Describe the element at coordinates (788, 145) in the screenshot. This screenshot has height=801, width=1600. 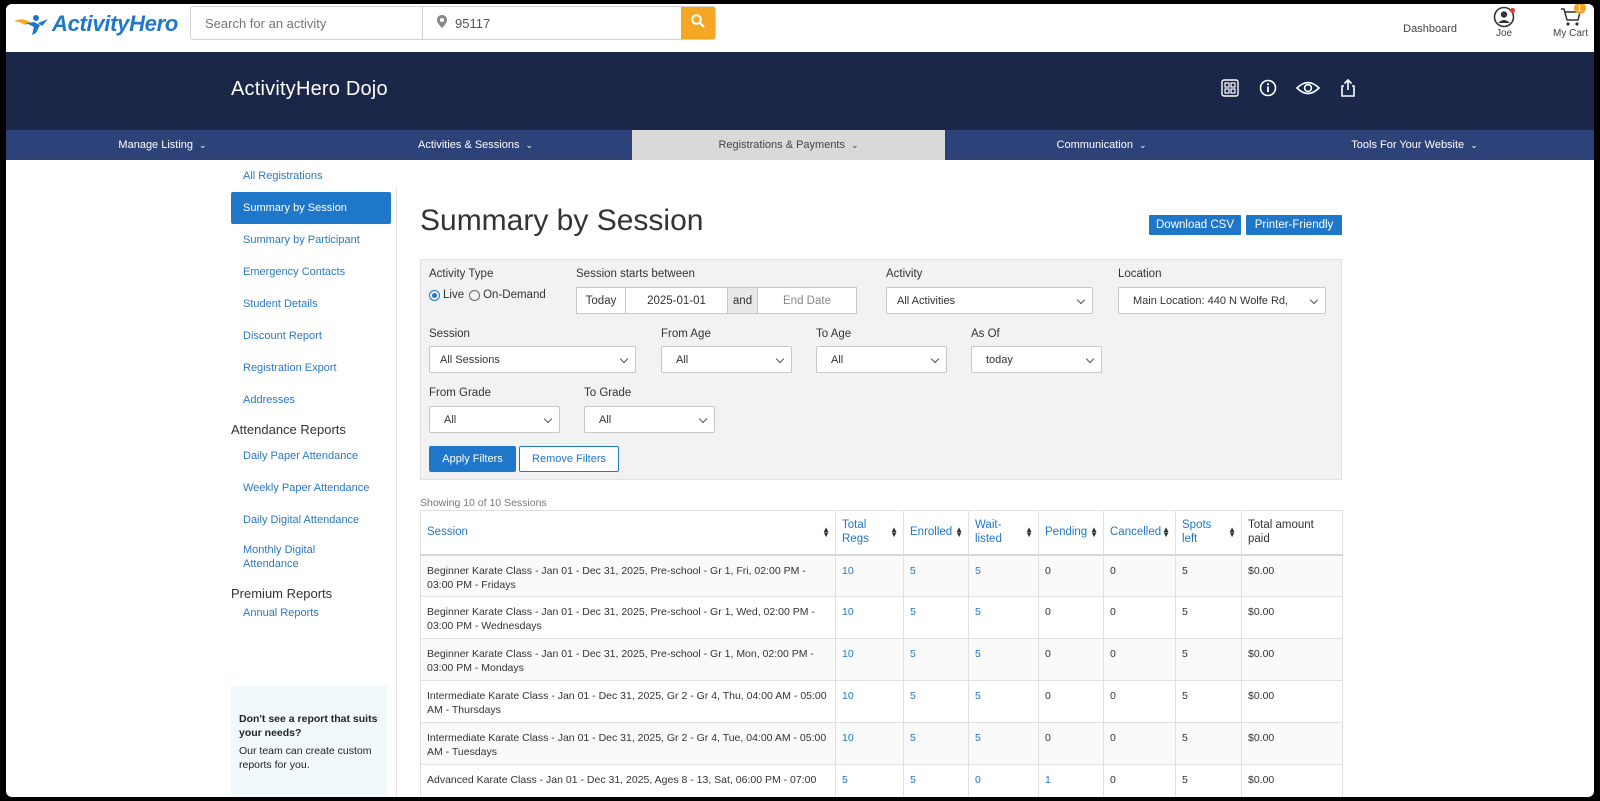
I see `nav-registrations-payments: Registrations & Payments ⌄` at that location.